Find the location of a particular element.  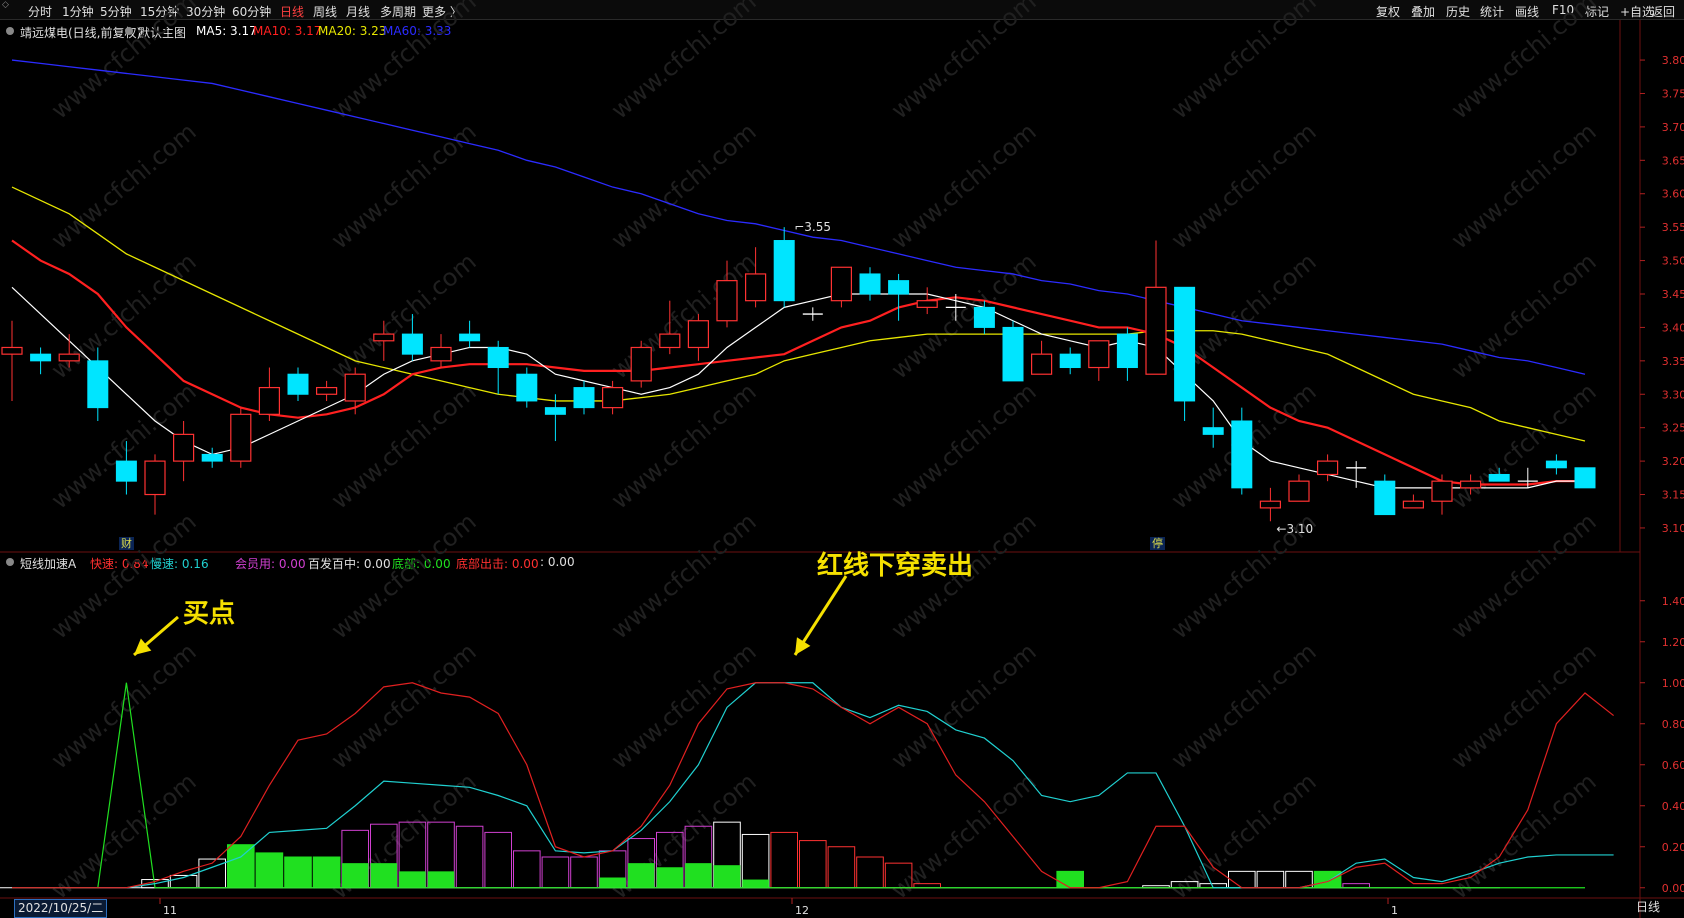

month-label: 1 is located at coordinates (1394, 910).